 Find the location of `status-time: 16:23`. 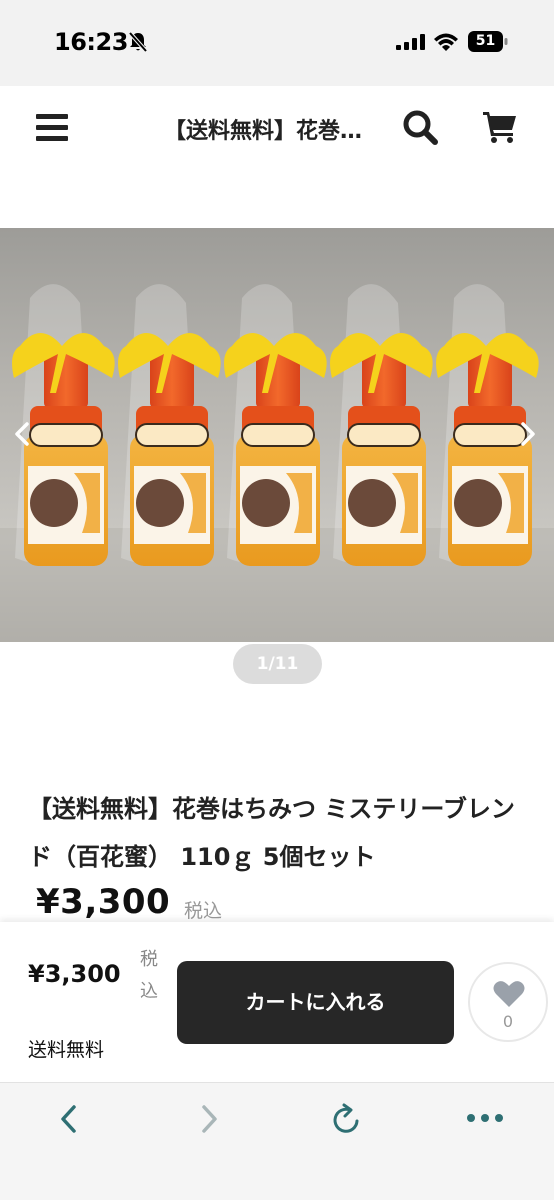

status-time: 16:23 is located at coordinates (91, 42).